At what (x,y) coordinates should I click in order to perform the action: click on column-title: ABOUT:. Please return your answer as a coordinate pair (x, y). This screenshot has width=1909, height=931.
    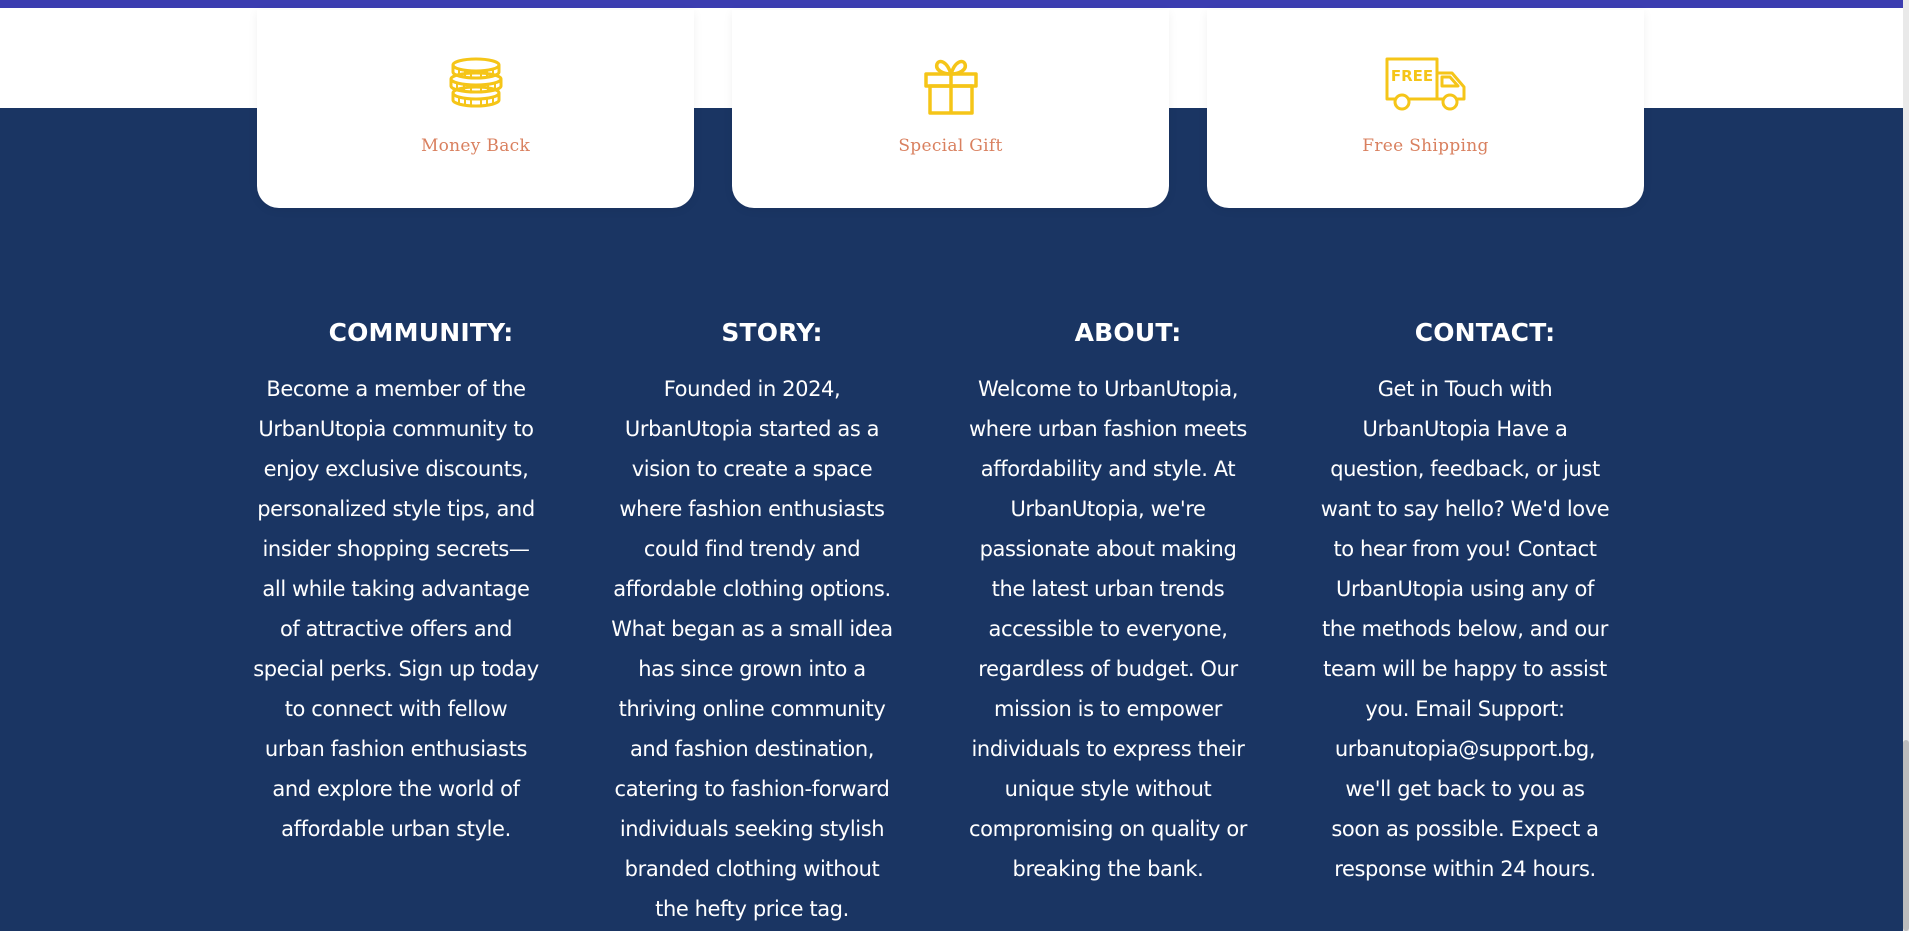
    Looking at the image, I should click on (1128, 332).